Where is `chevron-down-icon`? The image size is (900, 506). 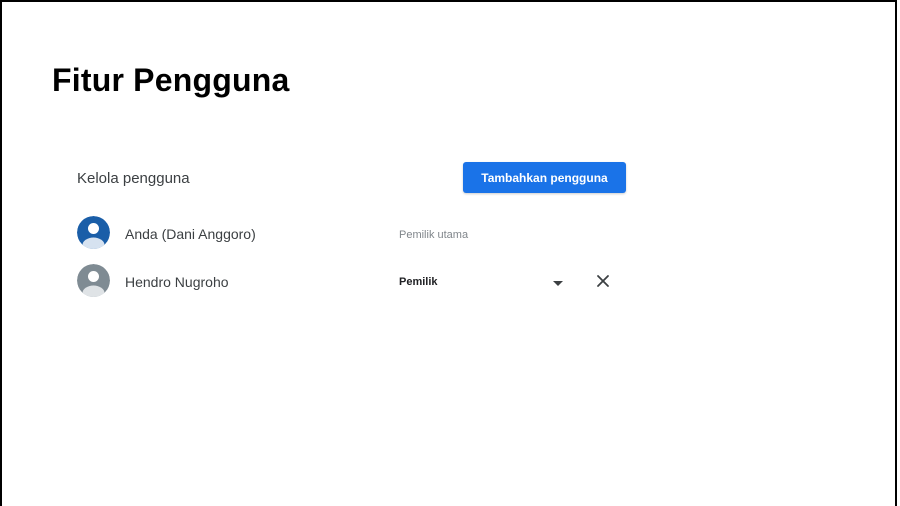 chevron-down-icon is located at coordinates (558, 283).